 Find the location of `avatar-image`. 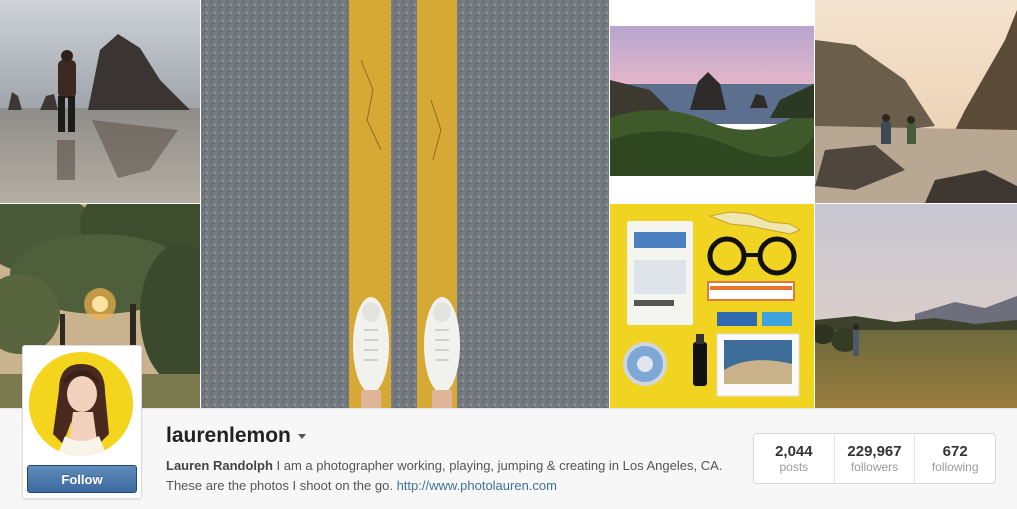

avatar-image is located at coordinates (81, 404).